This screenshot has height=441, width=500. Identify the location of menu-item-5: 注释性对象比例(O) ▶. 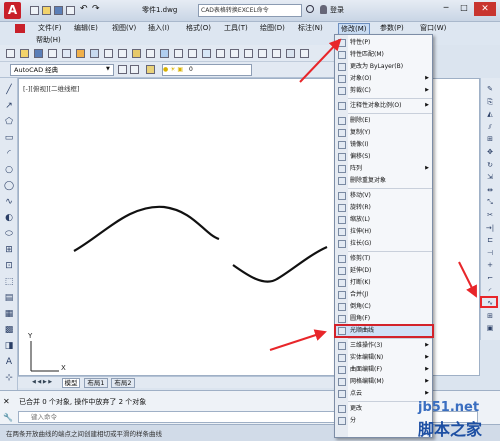
(384, 106).